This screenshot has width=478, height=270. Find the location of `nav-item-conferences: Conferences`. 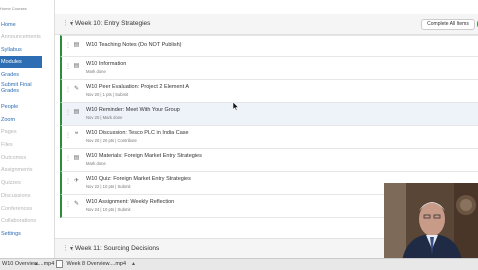

nav-item-conferences: Conferences is located at coordinates (21, 209).